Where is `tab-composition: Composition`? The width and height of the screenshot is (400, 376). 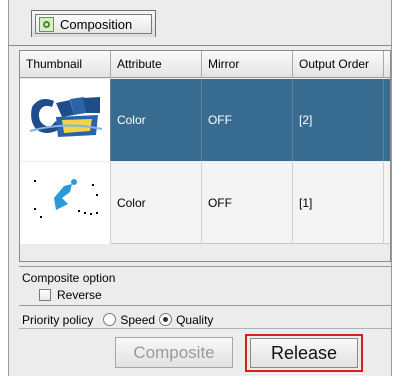 tab-composition: Composition is located at coordinates (93, 23).